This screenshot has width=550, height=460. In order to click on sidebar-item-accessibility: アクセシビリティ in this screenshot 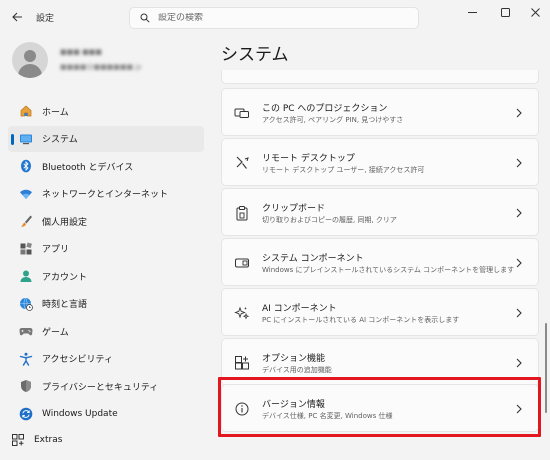, I will do `click(106, 359)`.